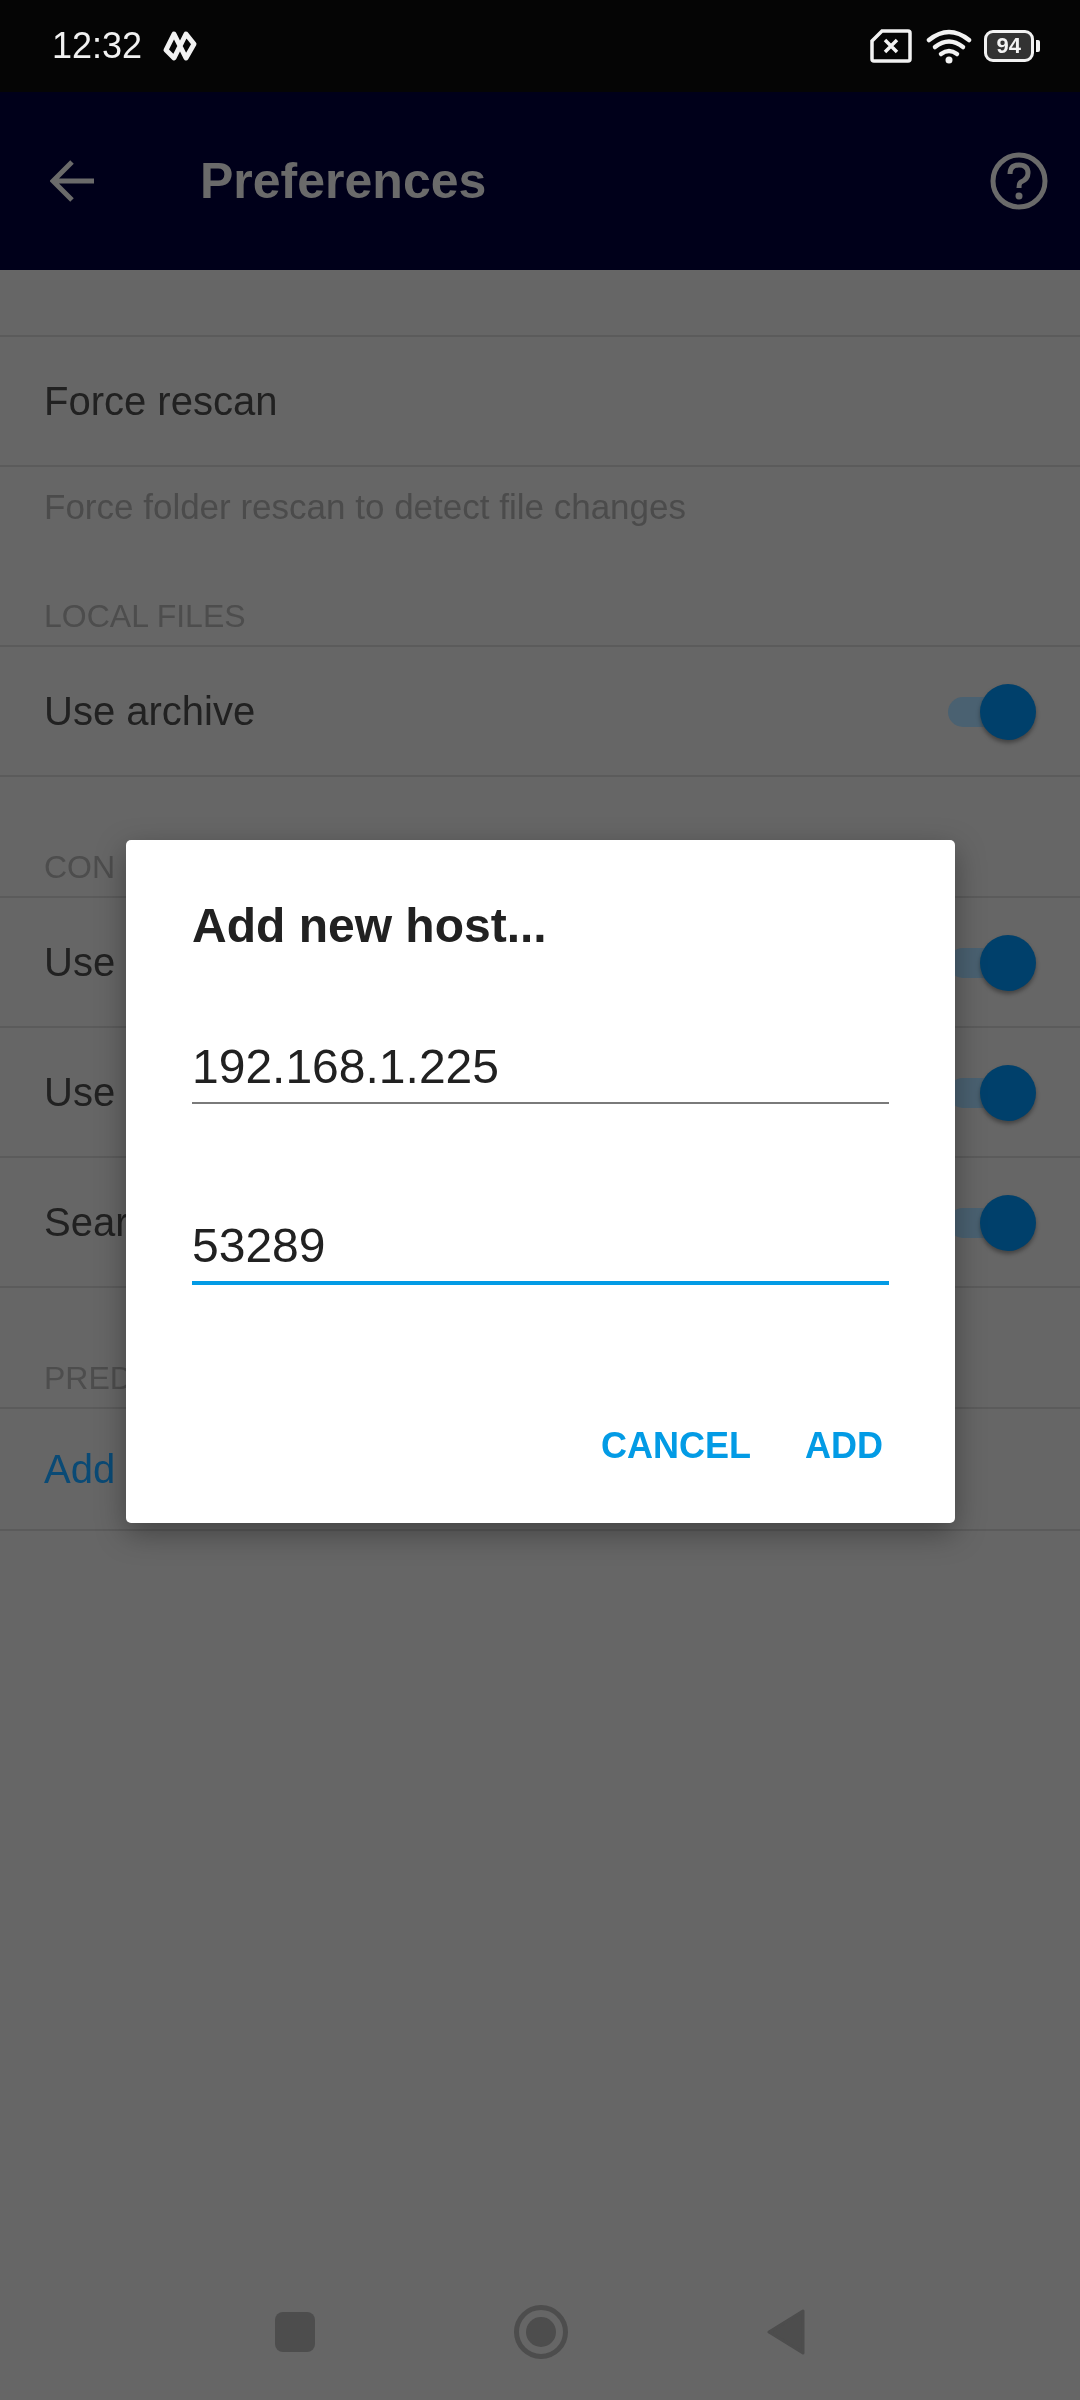 The height and width of the screenshot is (2400, 1080). I want to click on no-sim-icon, so click(890, 46).